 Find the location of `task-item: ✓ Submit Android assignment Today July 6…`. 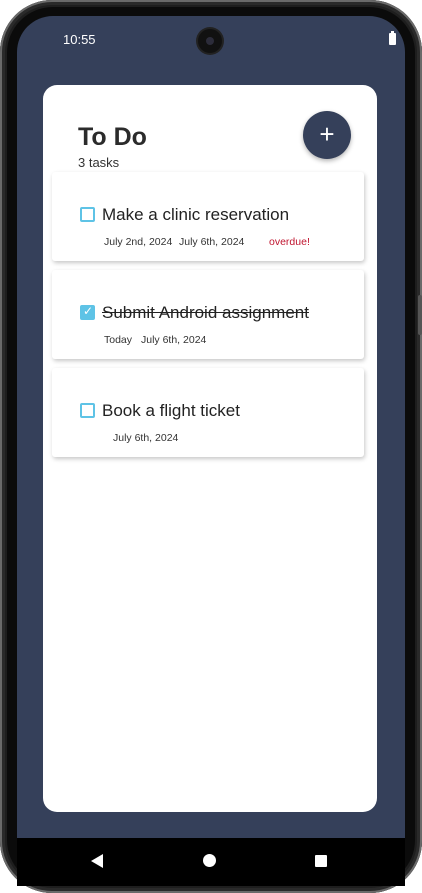

task-item: ✓ Submit Android assignment Today July 6… is located at coordinates (208, 314).